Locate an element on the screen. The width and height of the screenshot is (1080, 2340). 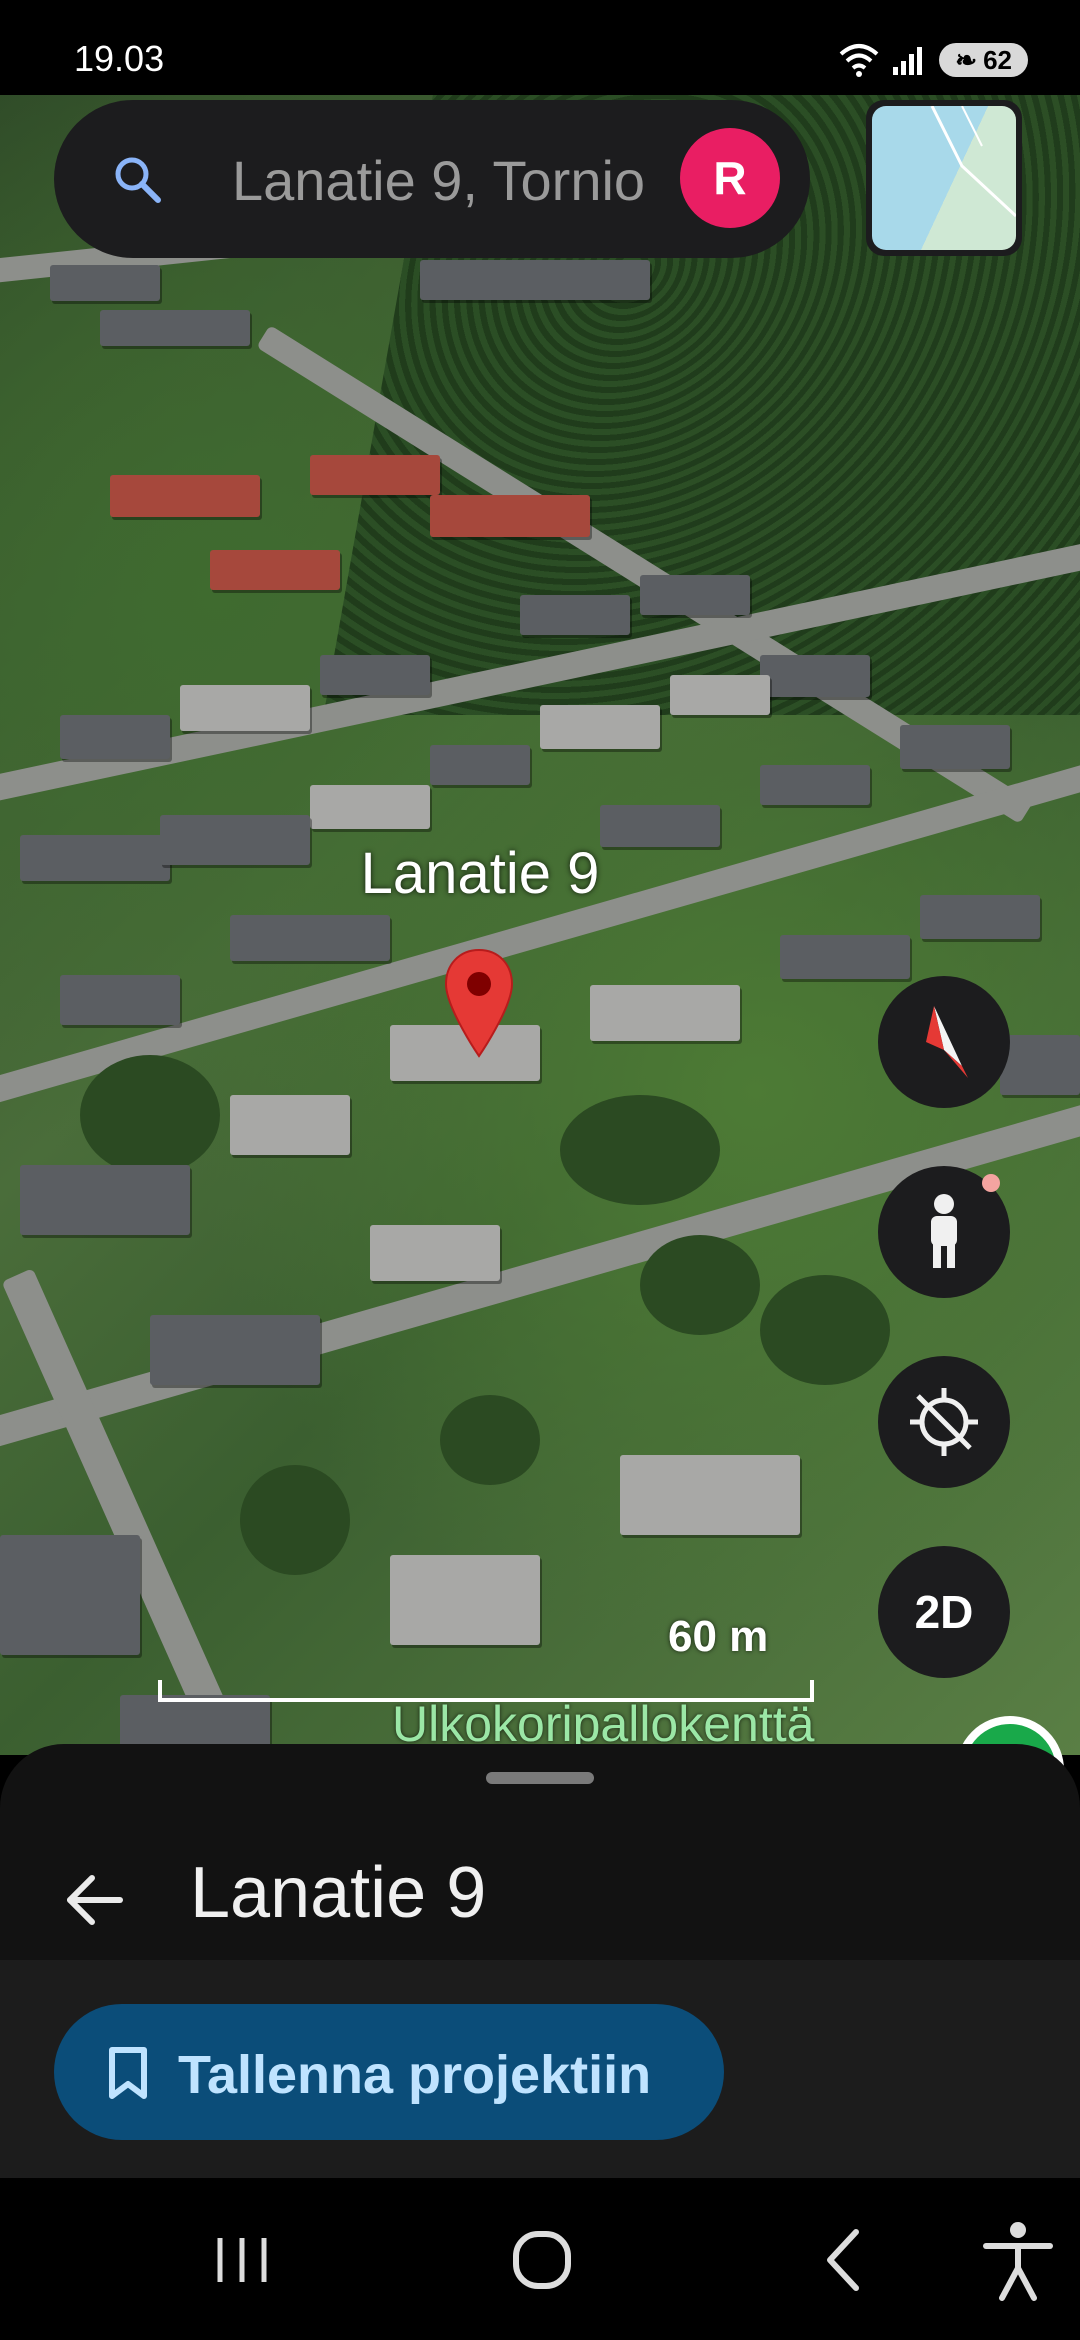
compass-button is located at coordinates (944, 1042).